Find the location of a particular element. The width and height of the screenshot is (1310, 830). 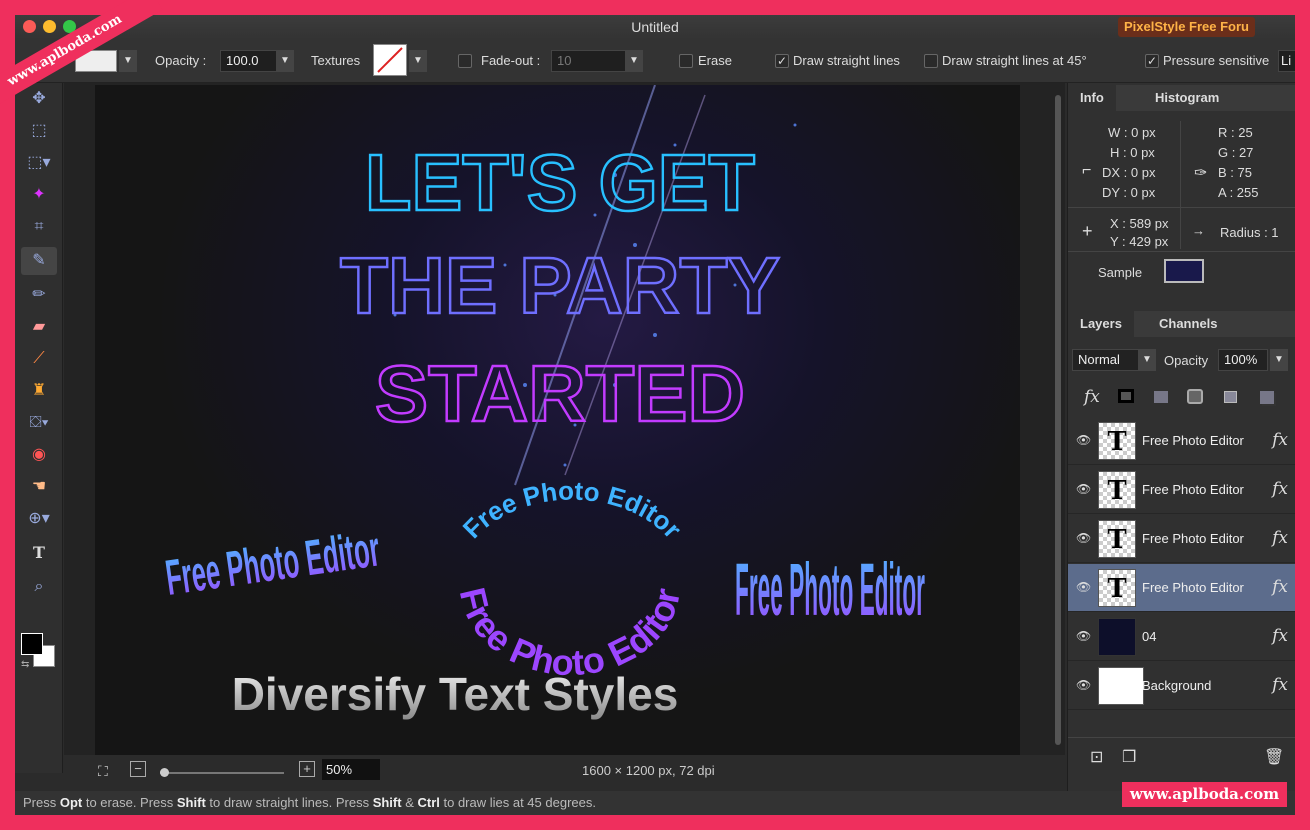

duplicate-layer-icon: ❐ is located at coordinates (1129, 757).